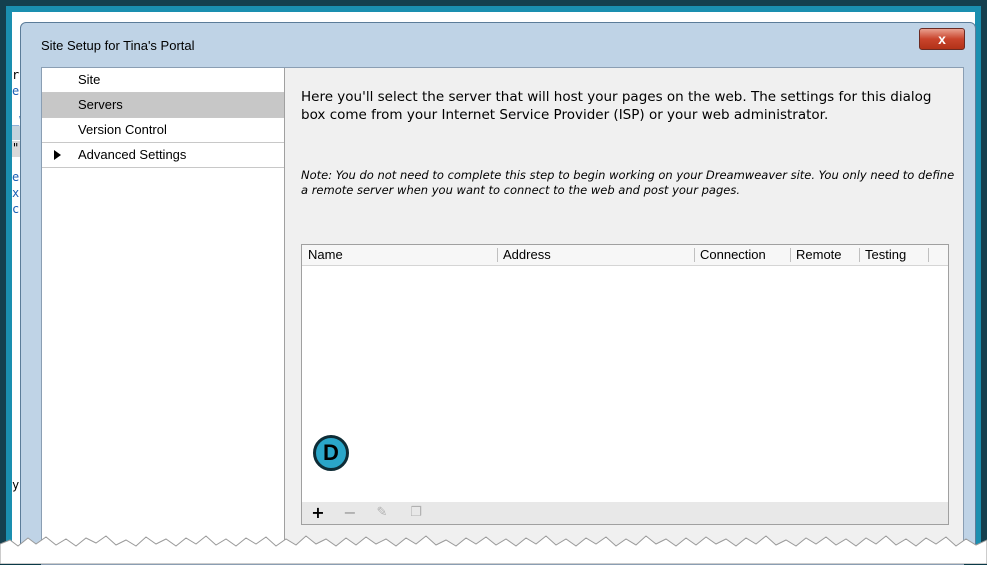  What do you see at coordinates (885, 254) in the screenshot?
I see `column-header-testing: Testing` at bounding box center [885, 254].